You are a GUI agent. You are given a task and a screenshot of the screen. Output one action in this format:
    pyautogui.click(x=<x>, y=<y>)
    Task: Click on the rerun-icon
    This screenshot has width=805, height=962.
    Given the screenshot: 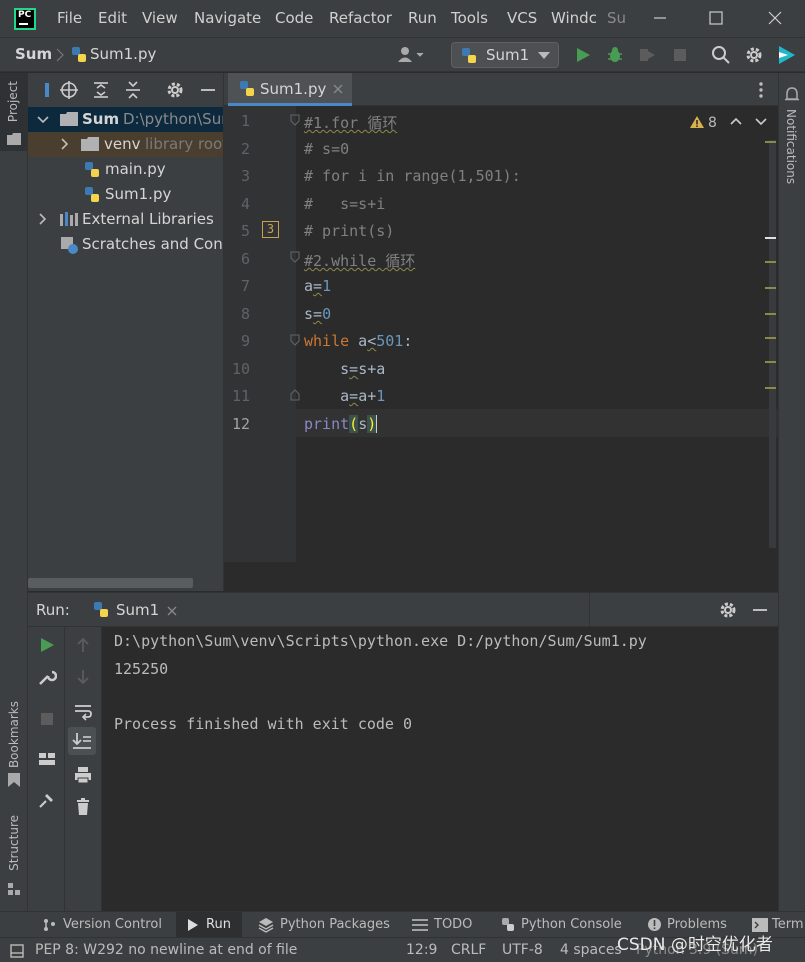 What is the action you would take?
    pyautogui.click(x=47, y=645)
    